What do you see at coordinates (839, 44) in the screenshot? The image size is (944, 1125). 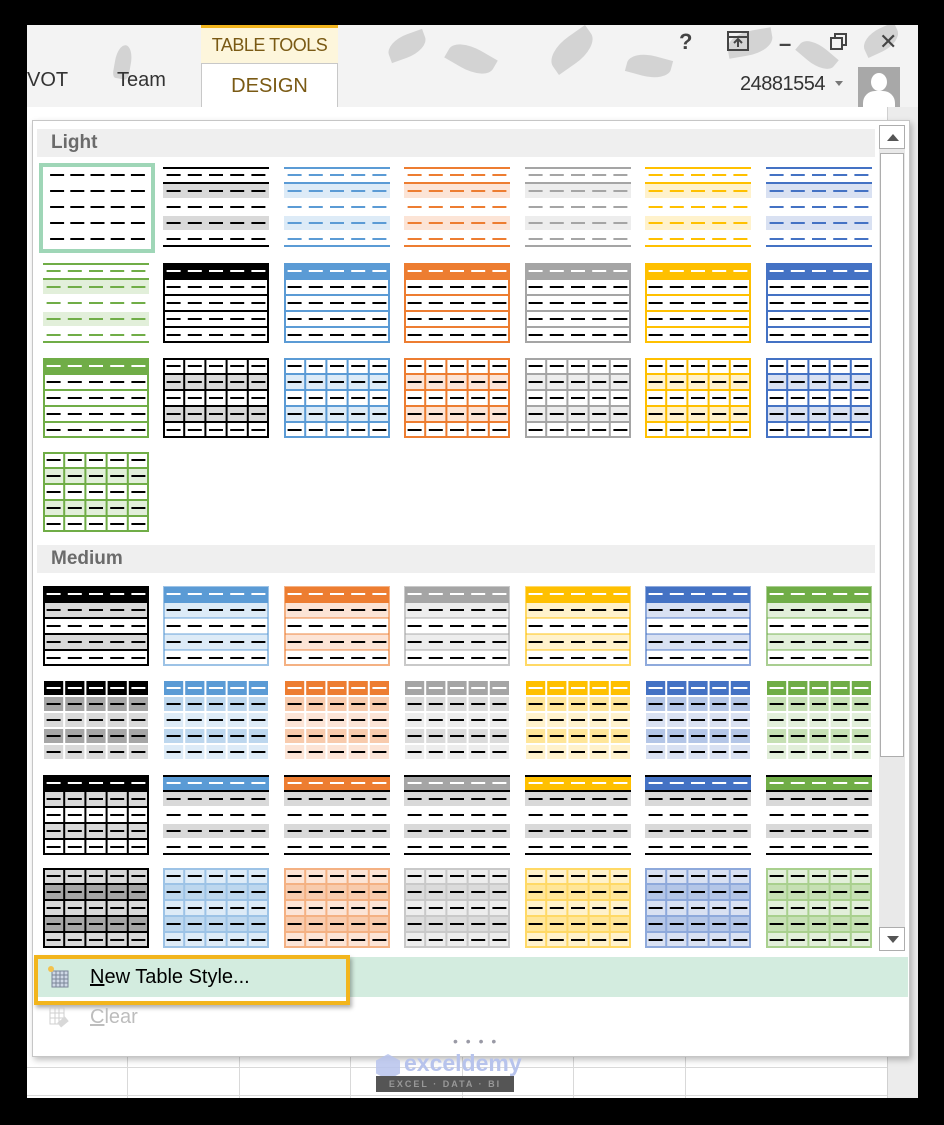 I see `restore-button` at bounding box center [839, 44].